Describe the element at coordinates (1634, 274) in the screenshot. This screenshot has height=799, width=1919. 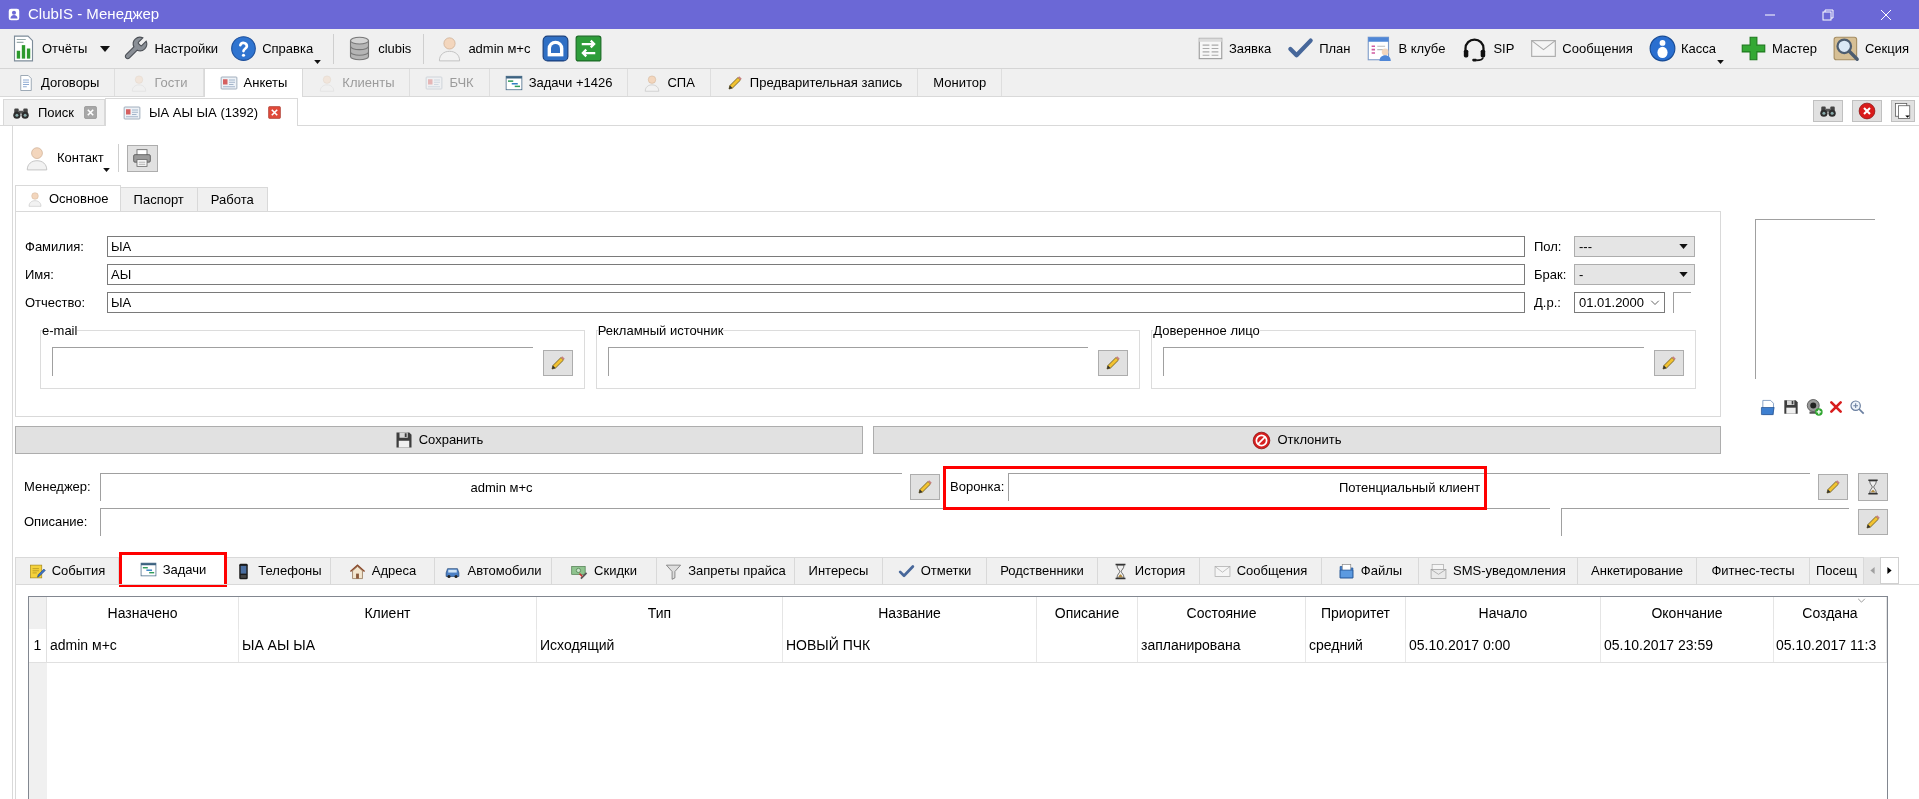
I see `select-field: -` at that location.